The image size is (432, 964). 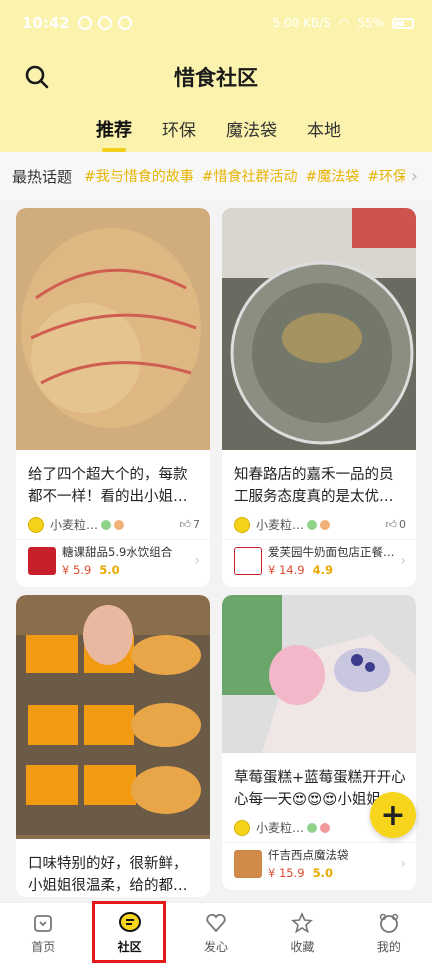 What do you see at coordinates (77, 570) in the screenshot?
I see `shop-price: ¥ 5.9` at bounding box center [77, 570].